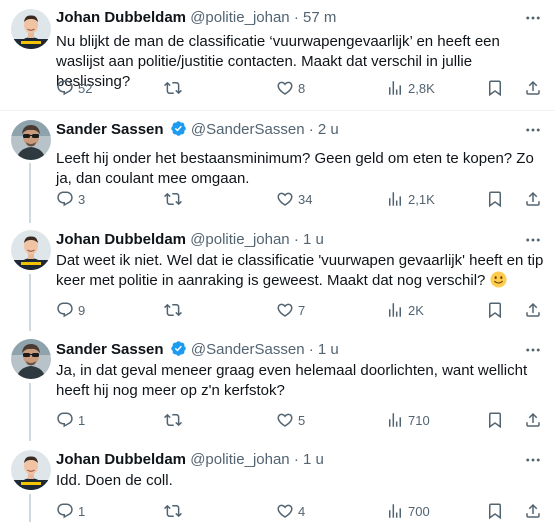 Image resolution: width=555 pixels, height=522 pixels. What do you see at coordinates (419, 511) in the screenshot?
I see `views-count: 700` at bounding box center [419, 511].